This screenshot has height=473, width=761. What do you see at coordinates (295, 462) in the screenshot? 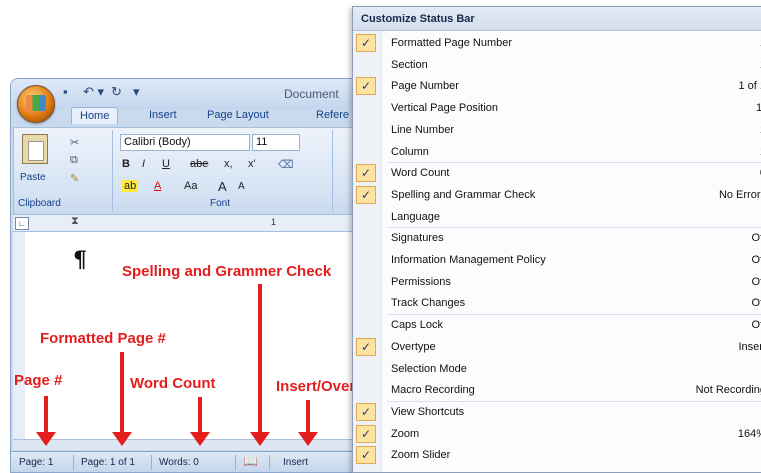
I see `status-insert-mode: Insert` at bounding box center [295, 462].